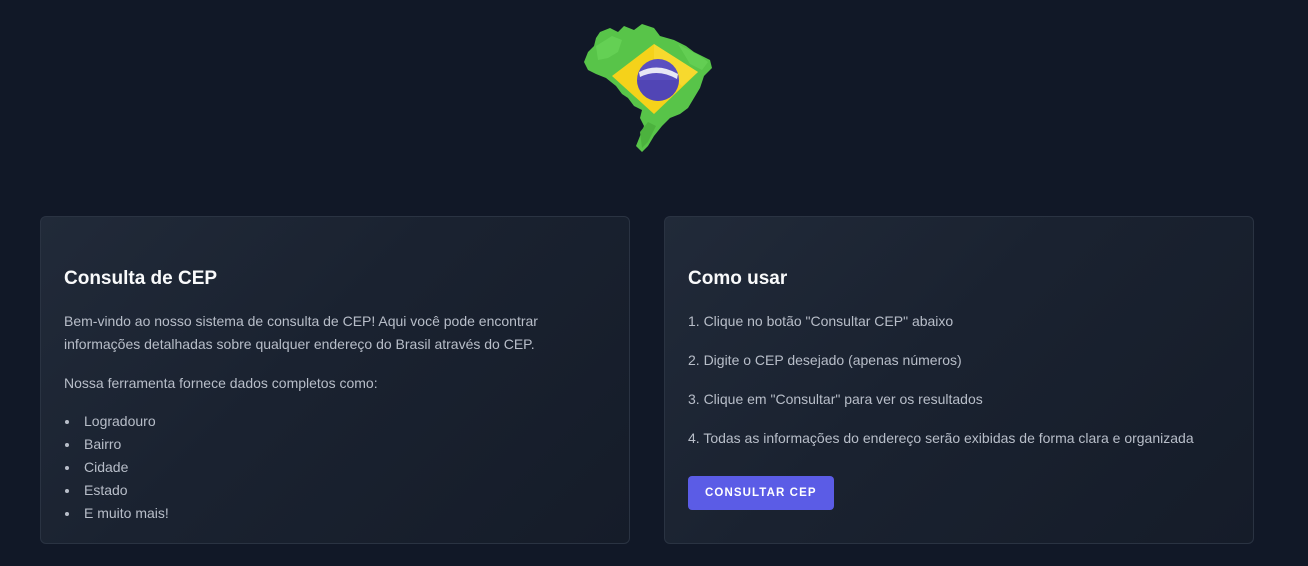 The width and height of the screenshot is (1308, 566). Describe the element at coordinates (336, 444) in the screenshot. I see `list-item: Bairro` at that location.